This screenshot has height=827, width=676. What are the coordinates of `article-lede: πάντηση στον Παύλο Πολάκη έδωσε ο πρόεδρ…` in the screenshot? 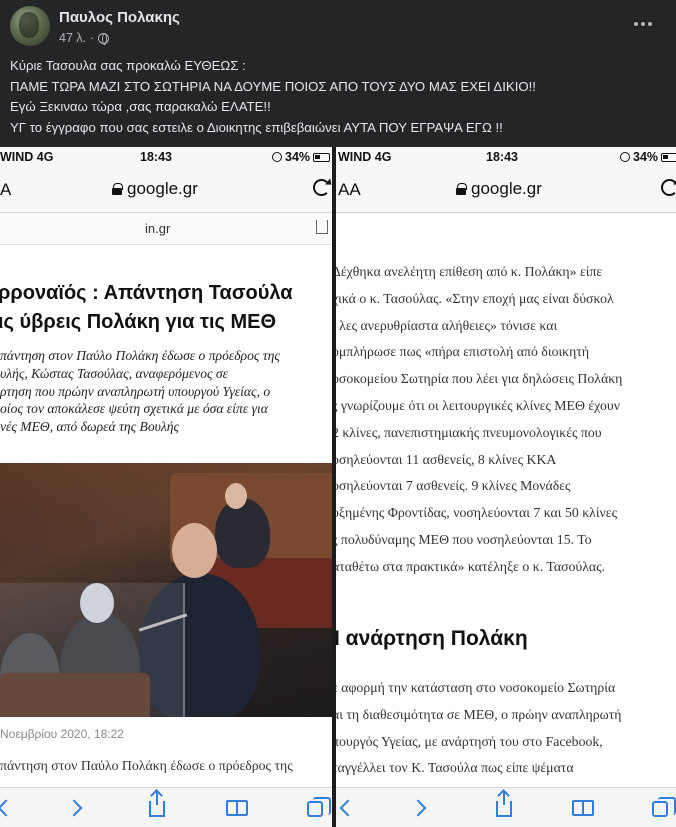 It's located at (166, 391).